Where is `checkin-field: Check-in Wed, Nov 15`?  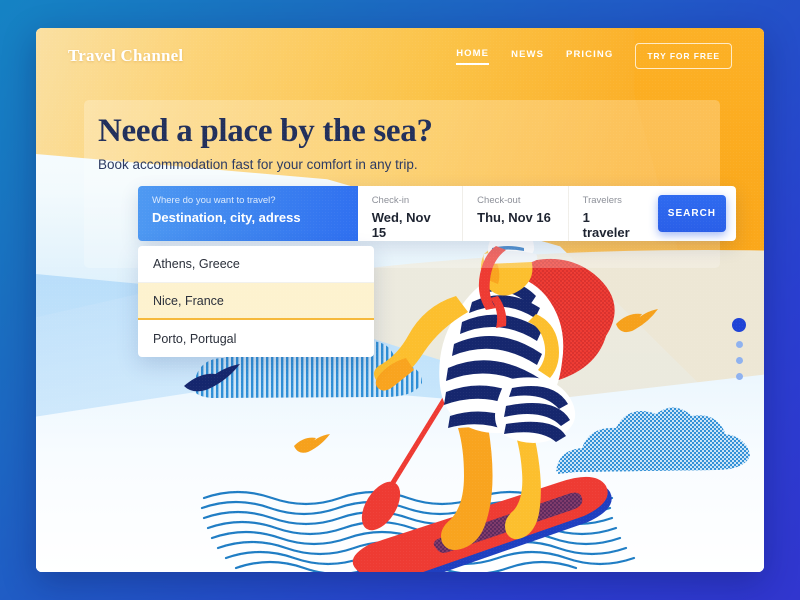 checkin-field: Check-in Wed, Nov 15 is located at coordinates (411, 213).